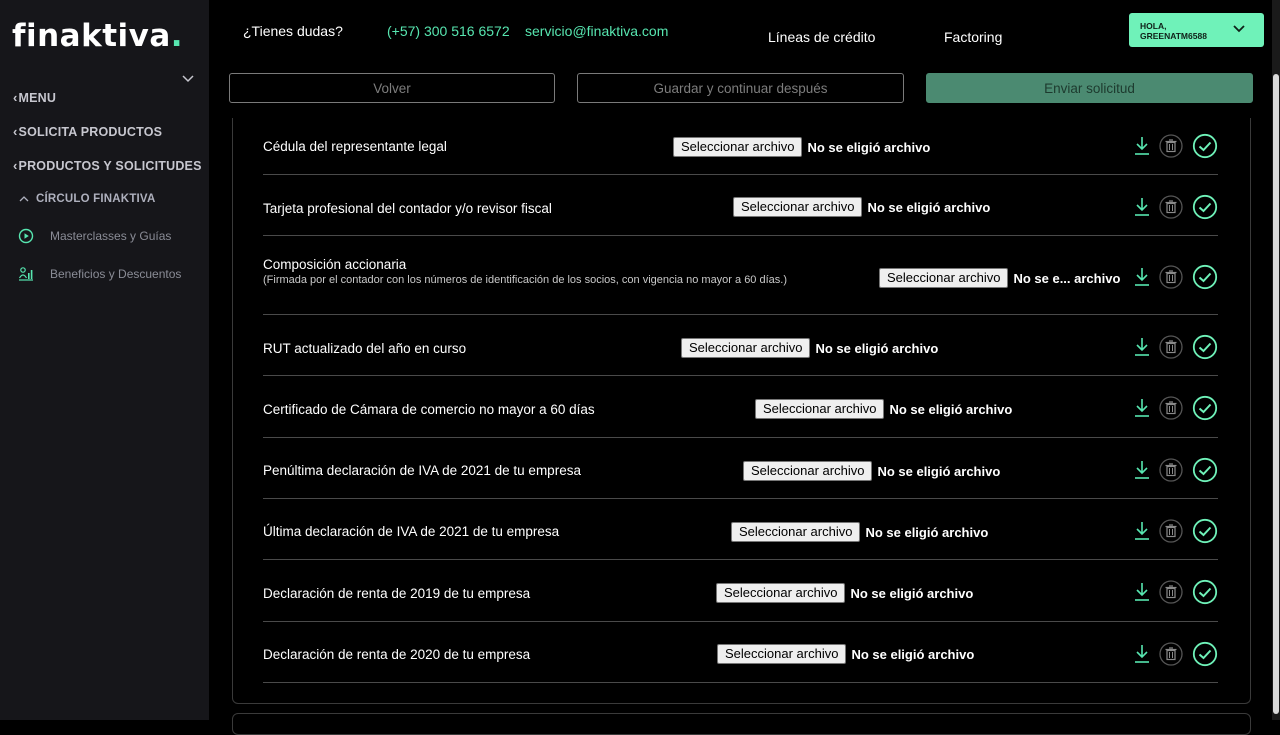 The height and width of the screenshot is (735, 1280). Describe the element at coordinates (1089, 88) in the screenshot. I see `send-request-button: Enviar solicitud` at that location.